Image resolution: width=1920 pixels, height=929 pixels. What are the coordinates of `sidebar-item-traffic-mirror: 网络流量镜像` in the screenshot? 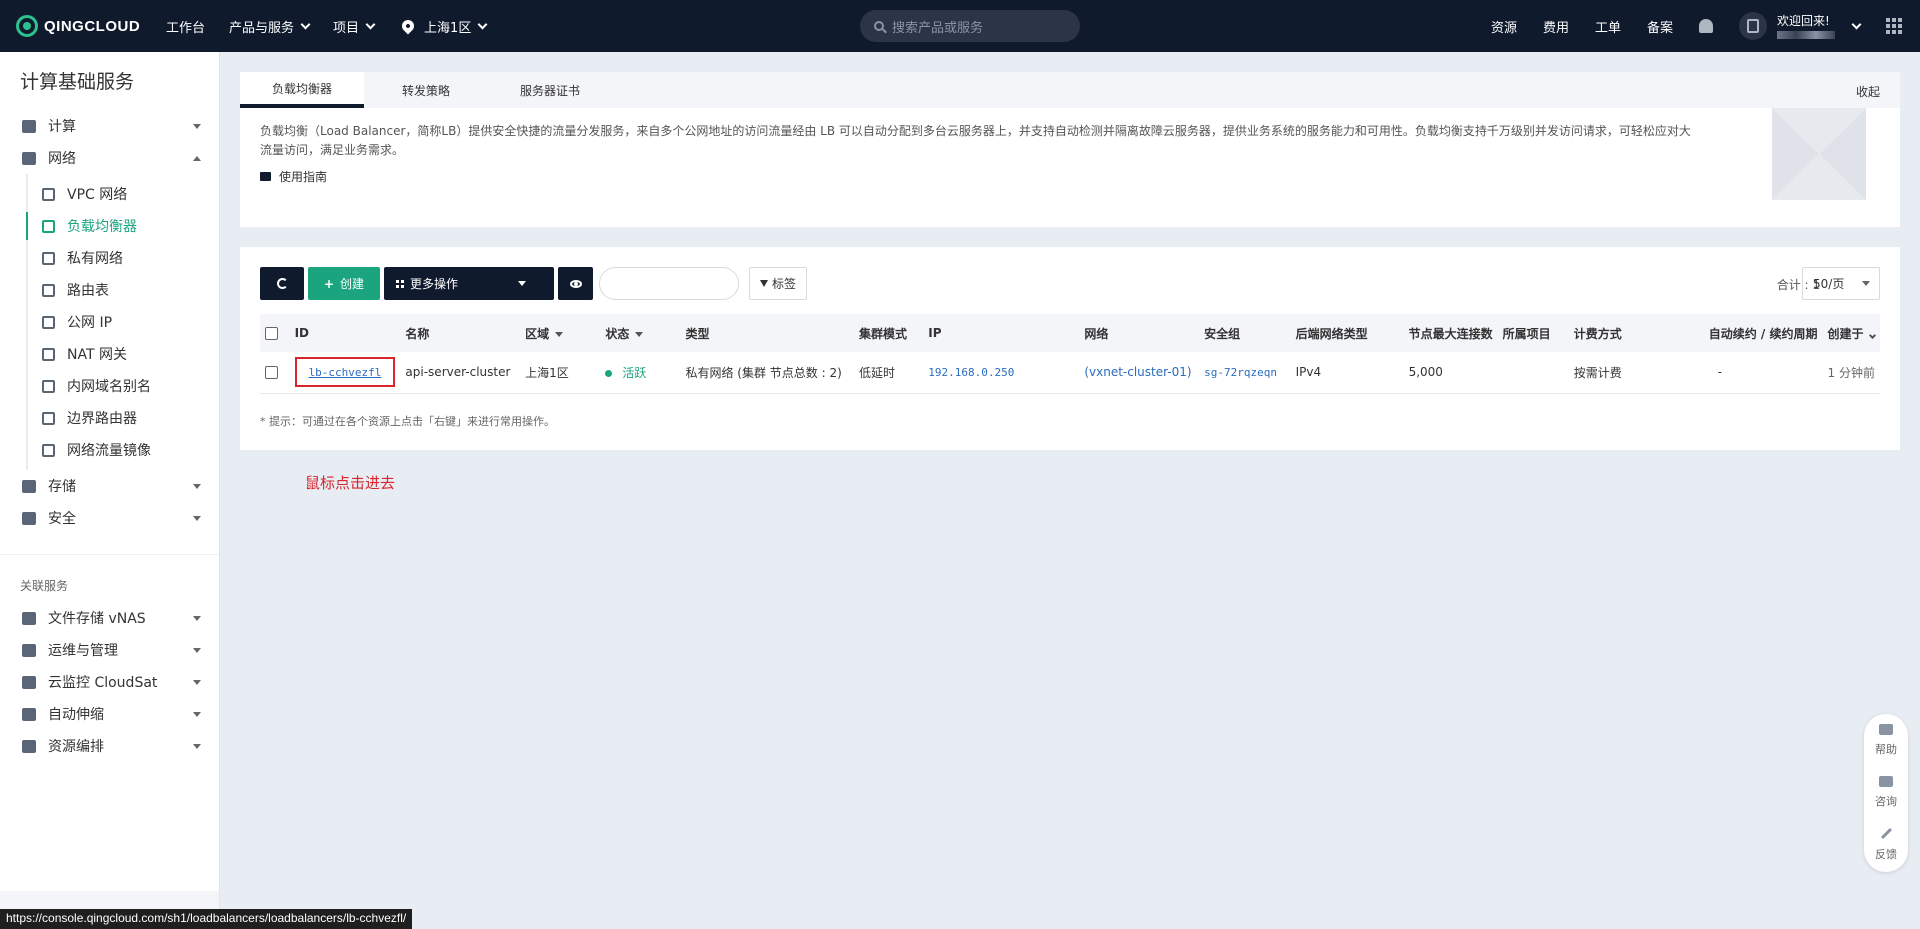 It's located at (123, 450).